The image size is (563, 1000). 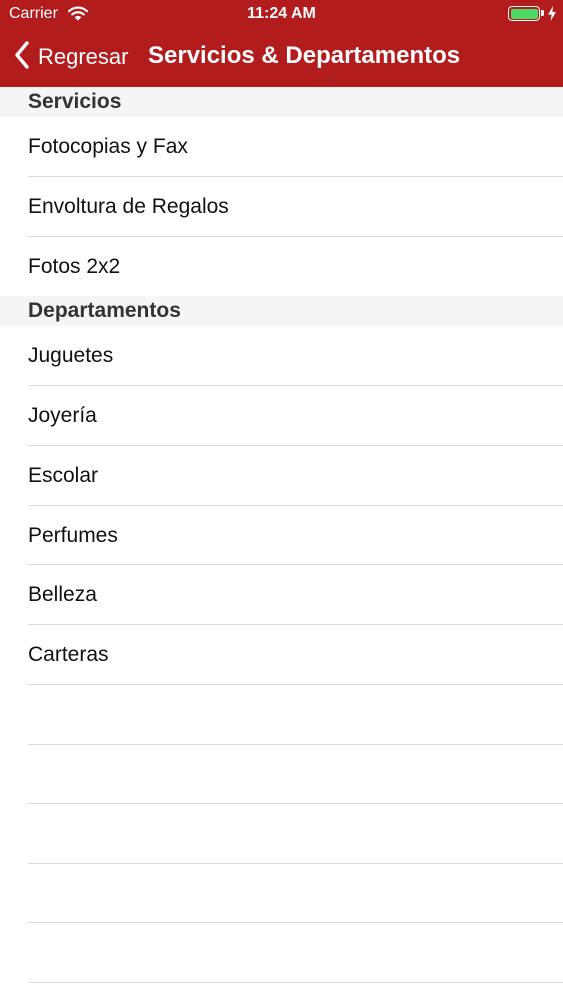 I want to click on list-item-joyeria: Joyería, so click(x=281, y=416).